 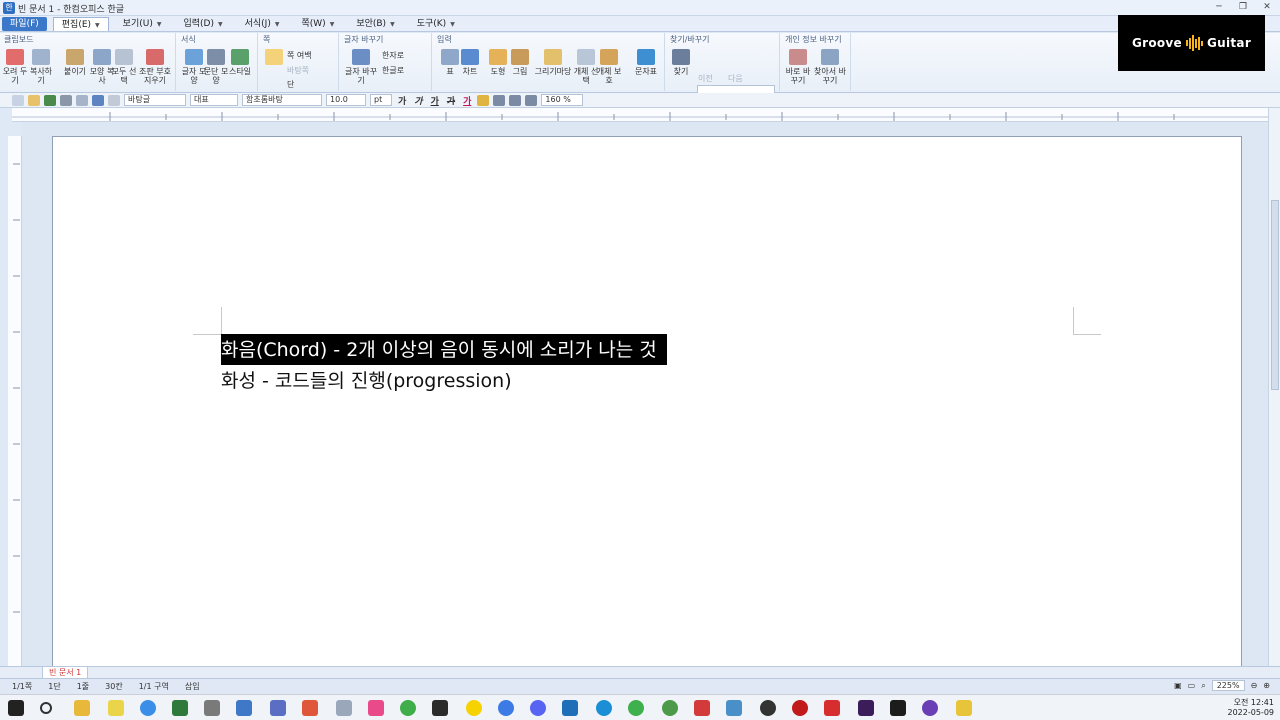 What do you see at coordinates (866, 708) in the screenshot?
I see `premiere-icon` at bounding box center [866, 708].